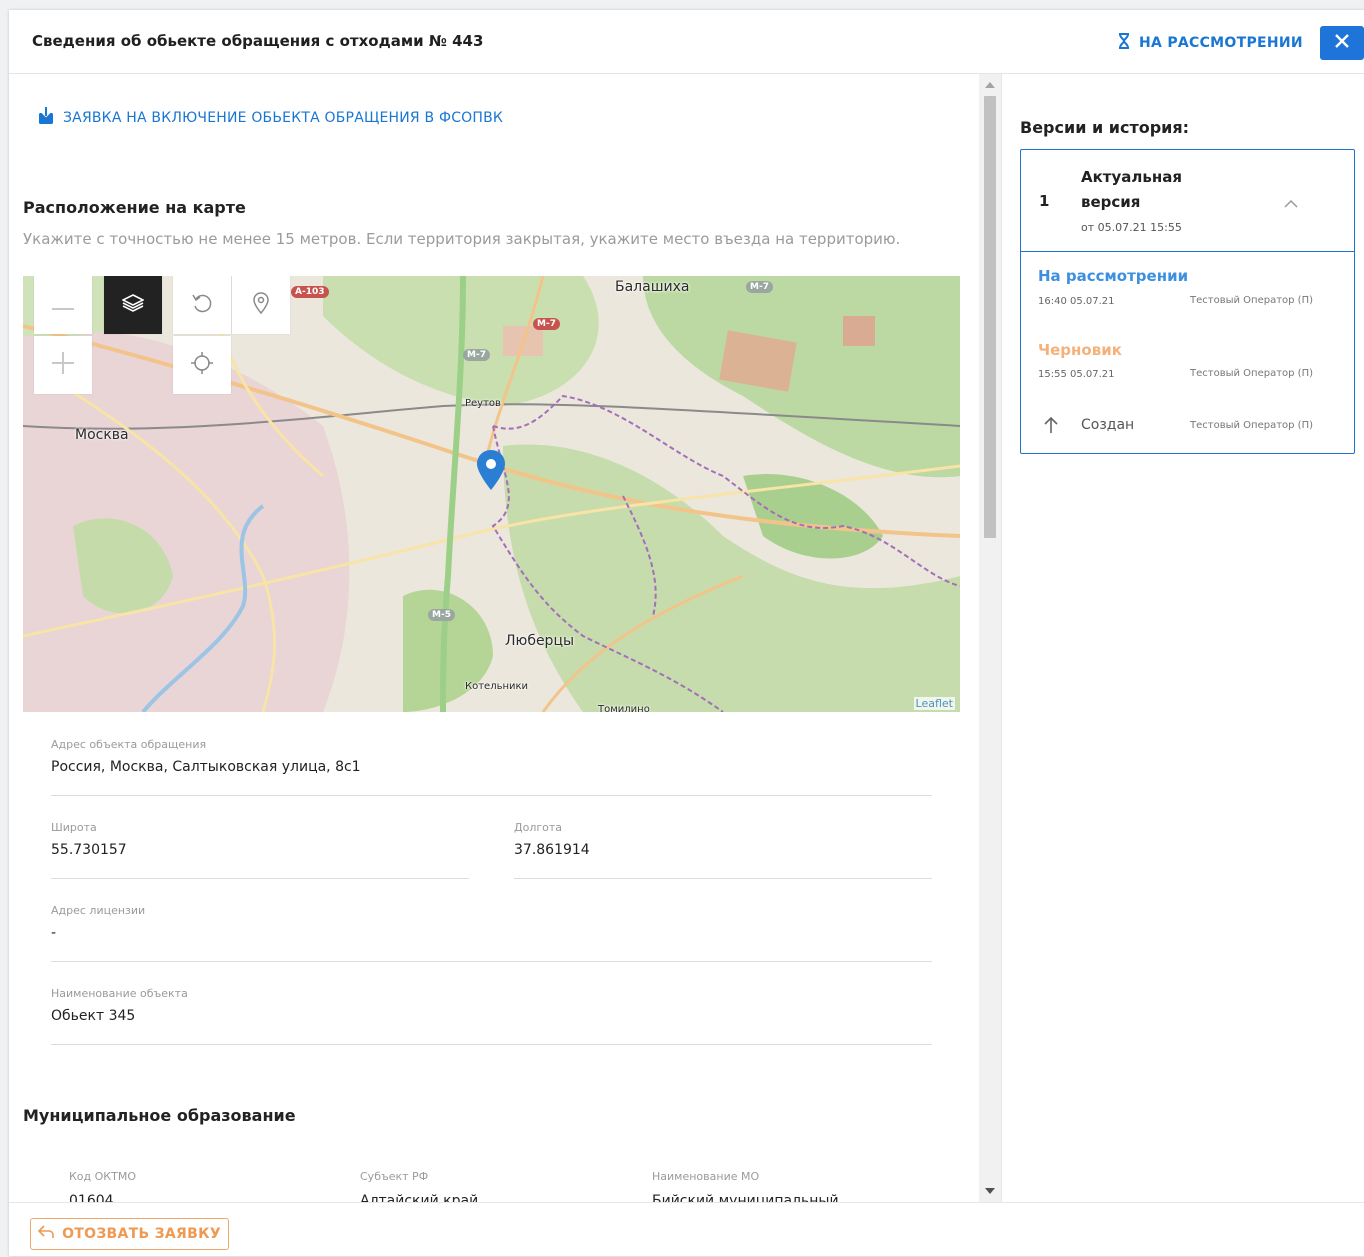  What do you see at coordinates (990, 1191) in the screenshot?
I see `scroll-down-icon` at bounding box center [990, 1191].